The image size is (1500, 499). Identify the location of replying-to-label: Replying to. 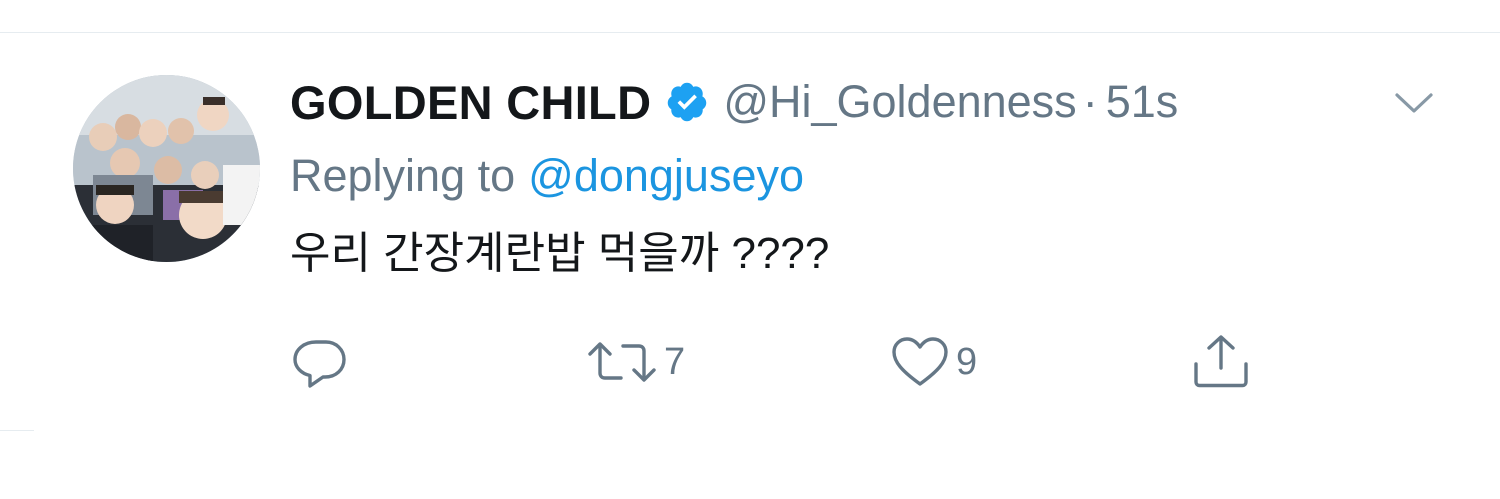
(403, 175).